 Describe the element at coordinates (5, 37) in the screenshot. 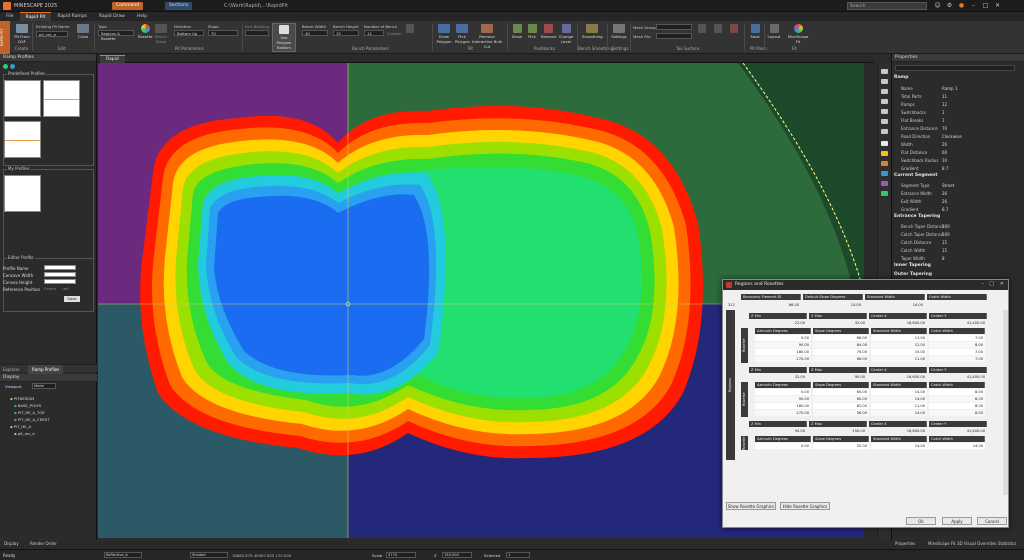

I see `ribbon-side-tab: RAPID PIT` at that location.